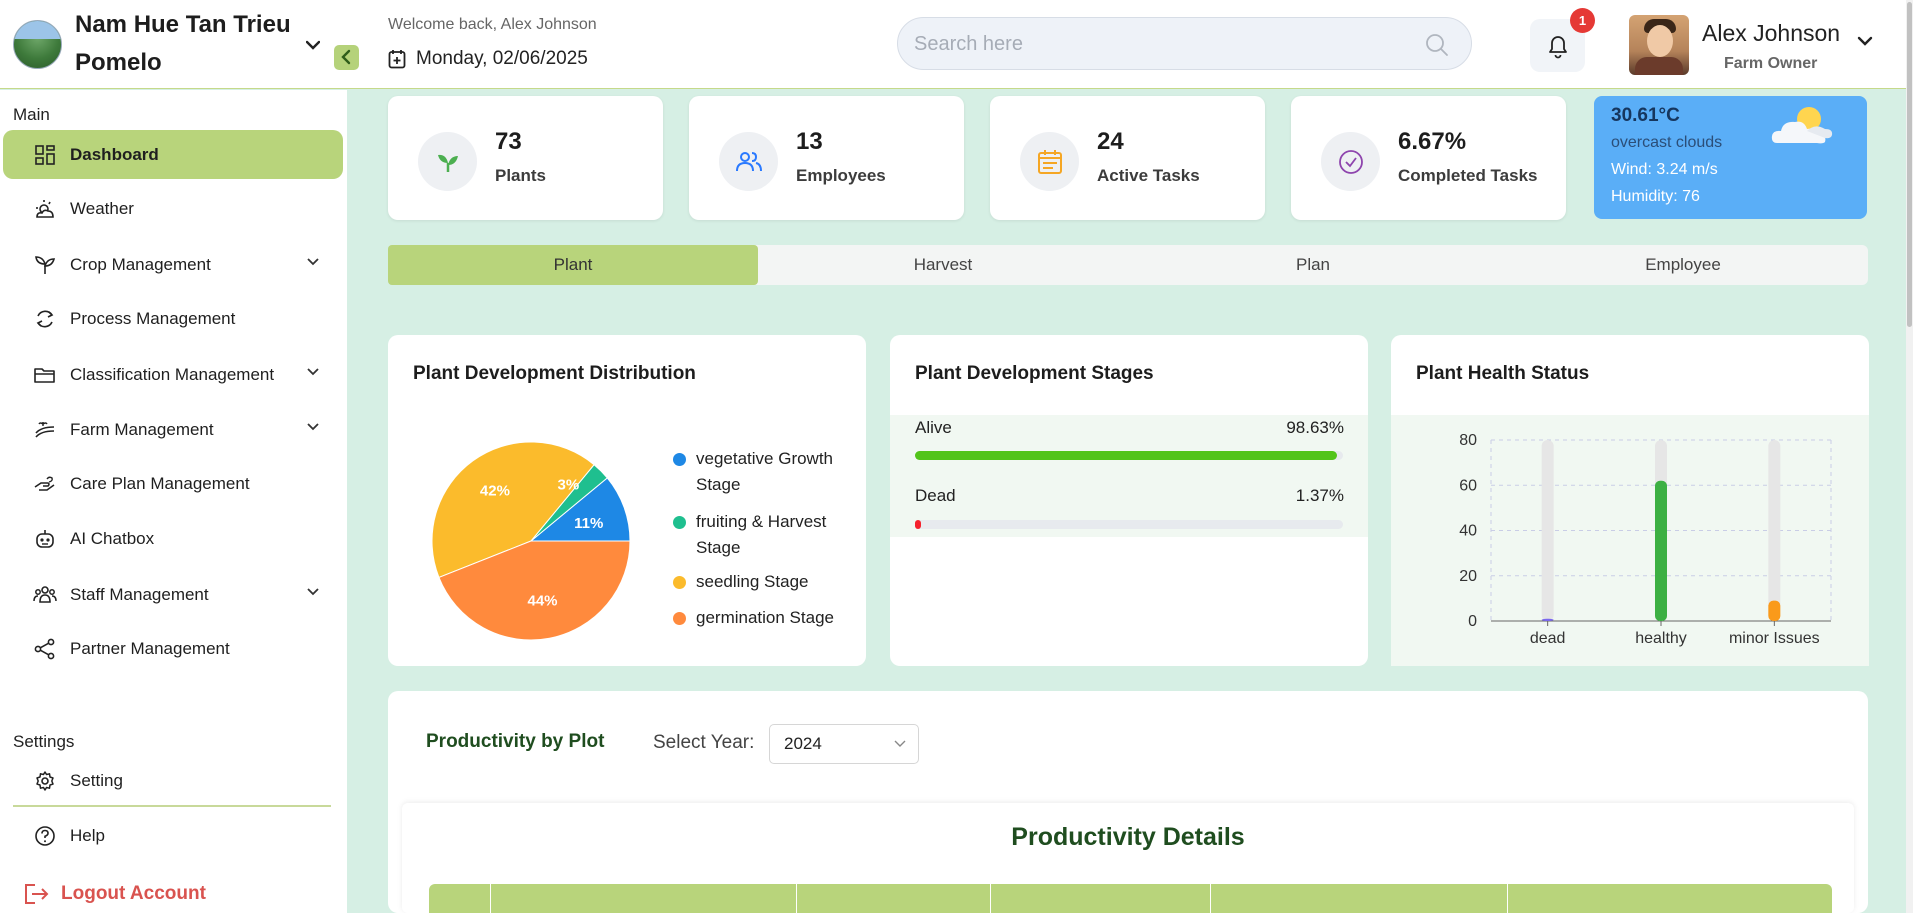  Describe the element at coordinates (492, 24) in the screenshot. I see `welcome-text: Welcome back, Alex Johnson` at that location.